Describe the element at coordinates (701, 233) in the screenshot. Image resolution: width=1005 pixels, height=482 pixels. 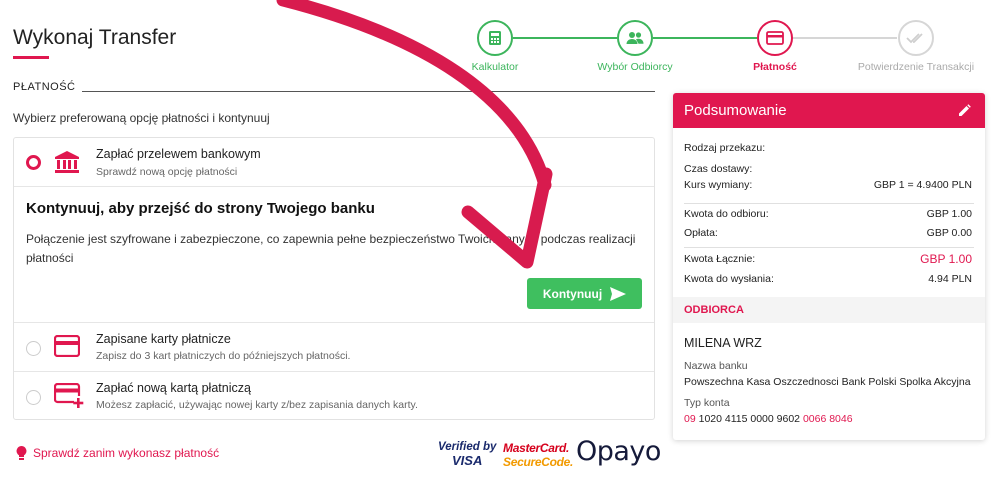
I see `summary-label: Opłata:` at that location.